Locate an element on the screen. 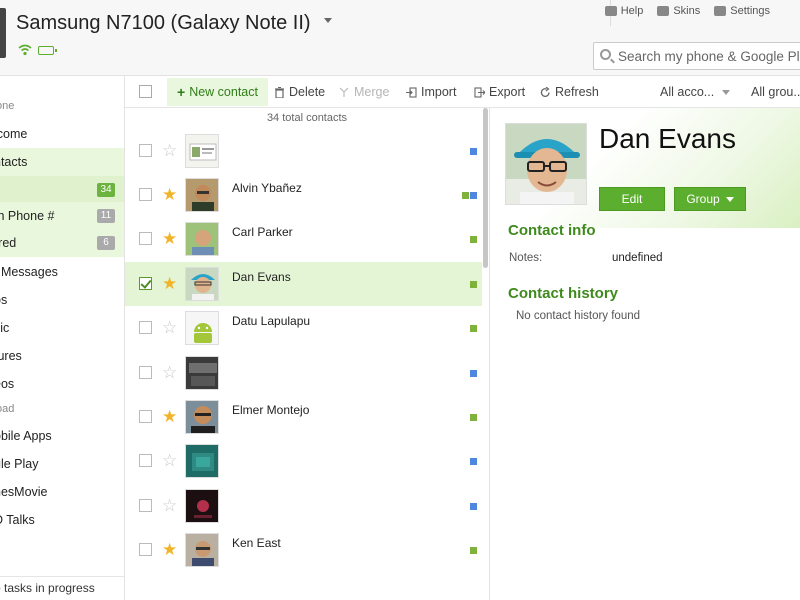  import-button: Import is located at coordinates (431, 92).